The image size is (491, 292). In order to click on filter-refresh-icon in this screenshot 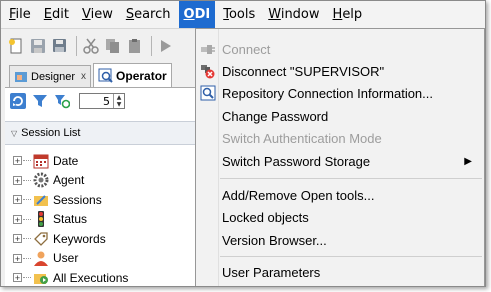, I will do `click(62, 101)`.